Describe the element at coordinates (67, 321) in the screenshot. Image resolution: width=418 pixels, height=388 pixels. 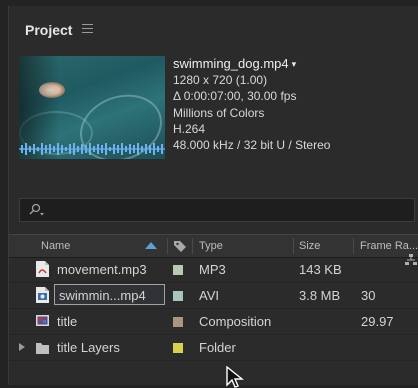
I see `item-name: title` at that location.